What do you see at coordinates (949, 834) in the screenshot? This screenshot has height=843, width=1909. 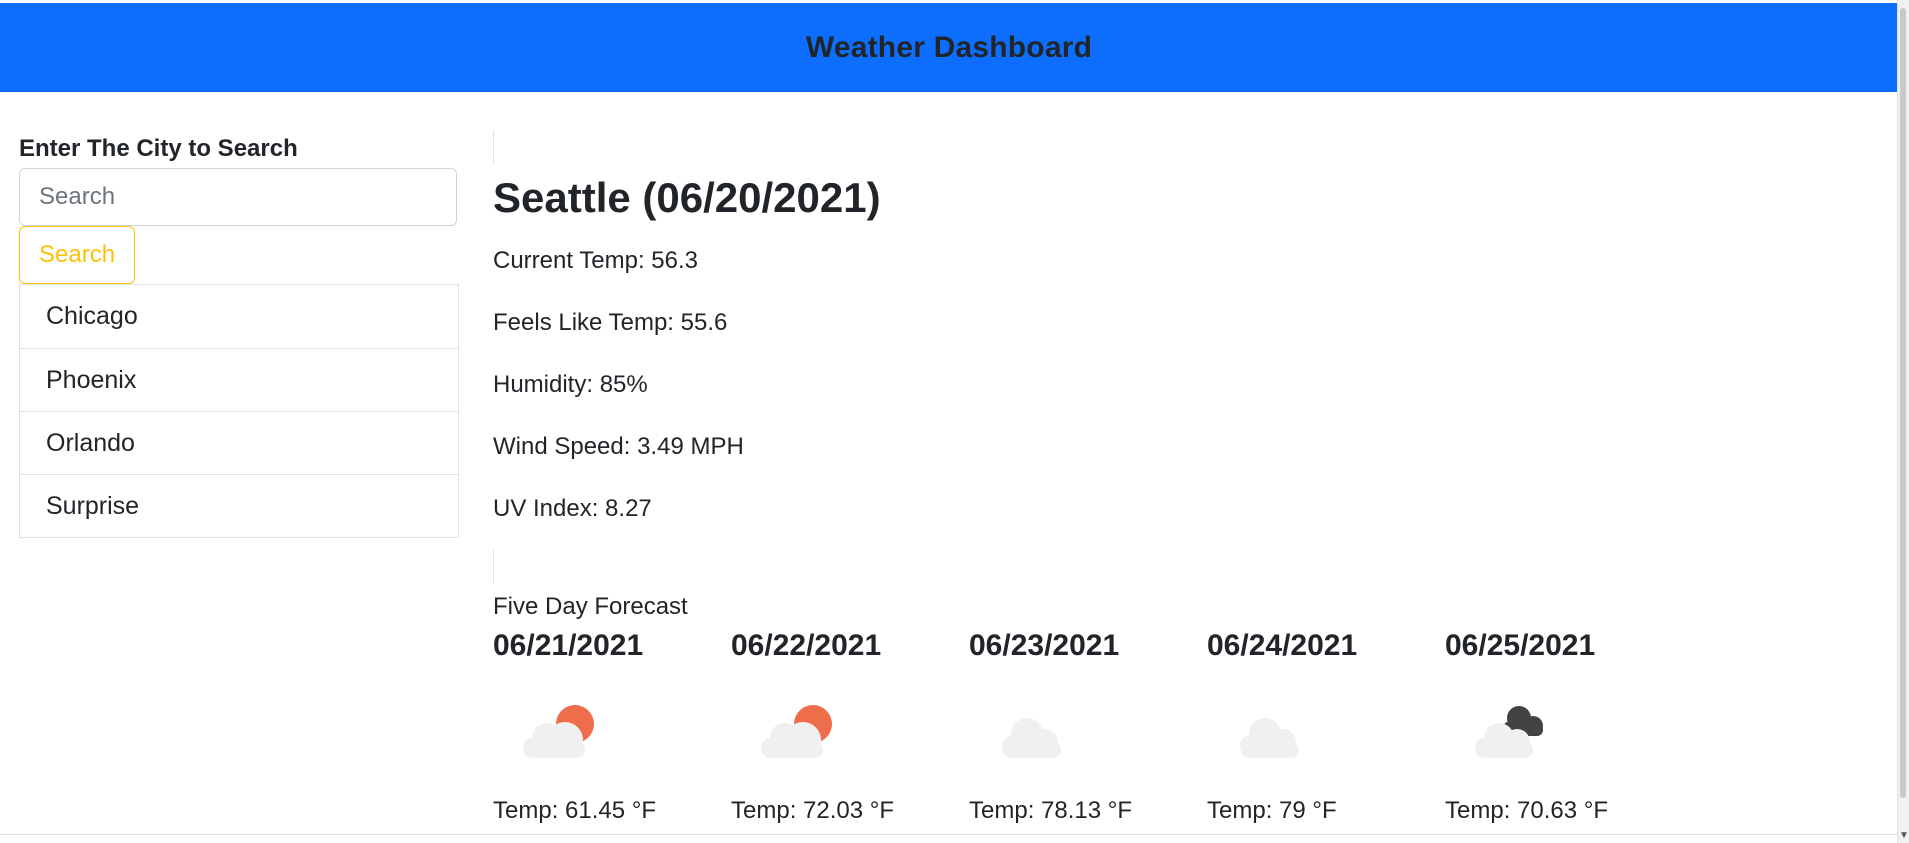 I see `page-bottom-edge` at bounding box center [949, 834].